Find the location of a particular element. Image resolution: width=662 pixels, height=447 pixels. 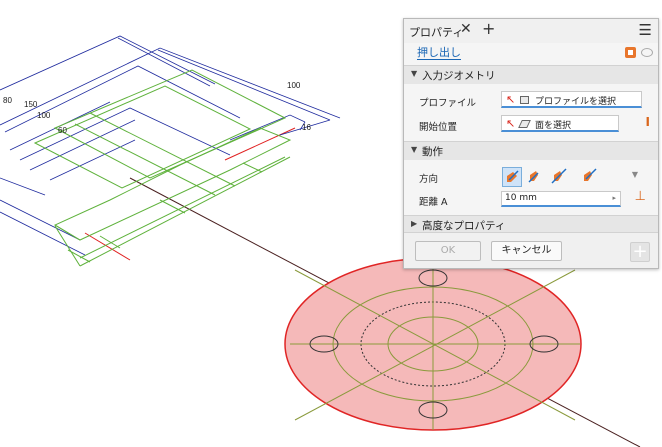

face-shape-icon is located at coordinates (524, 124).